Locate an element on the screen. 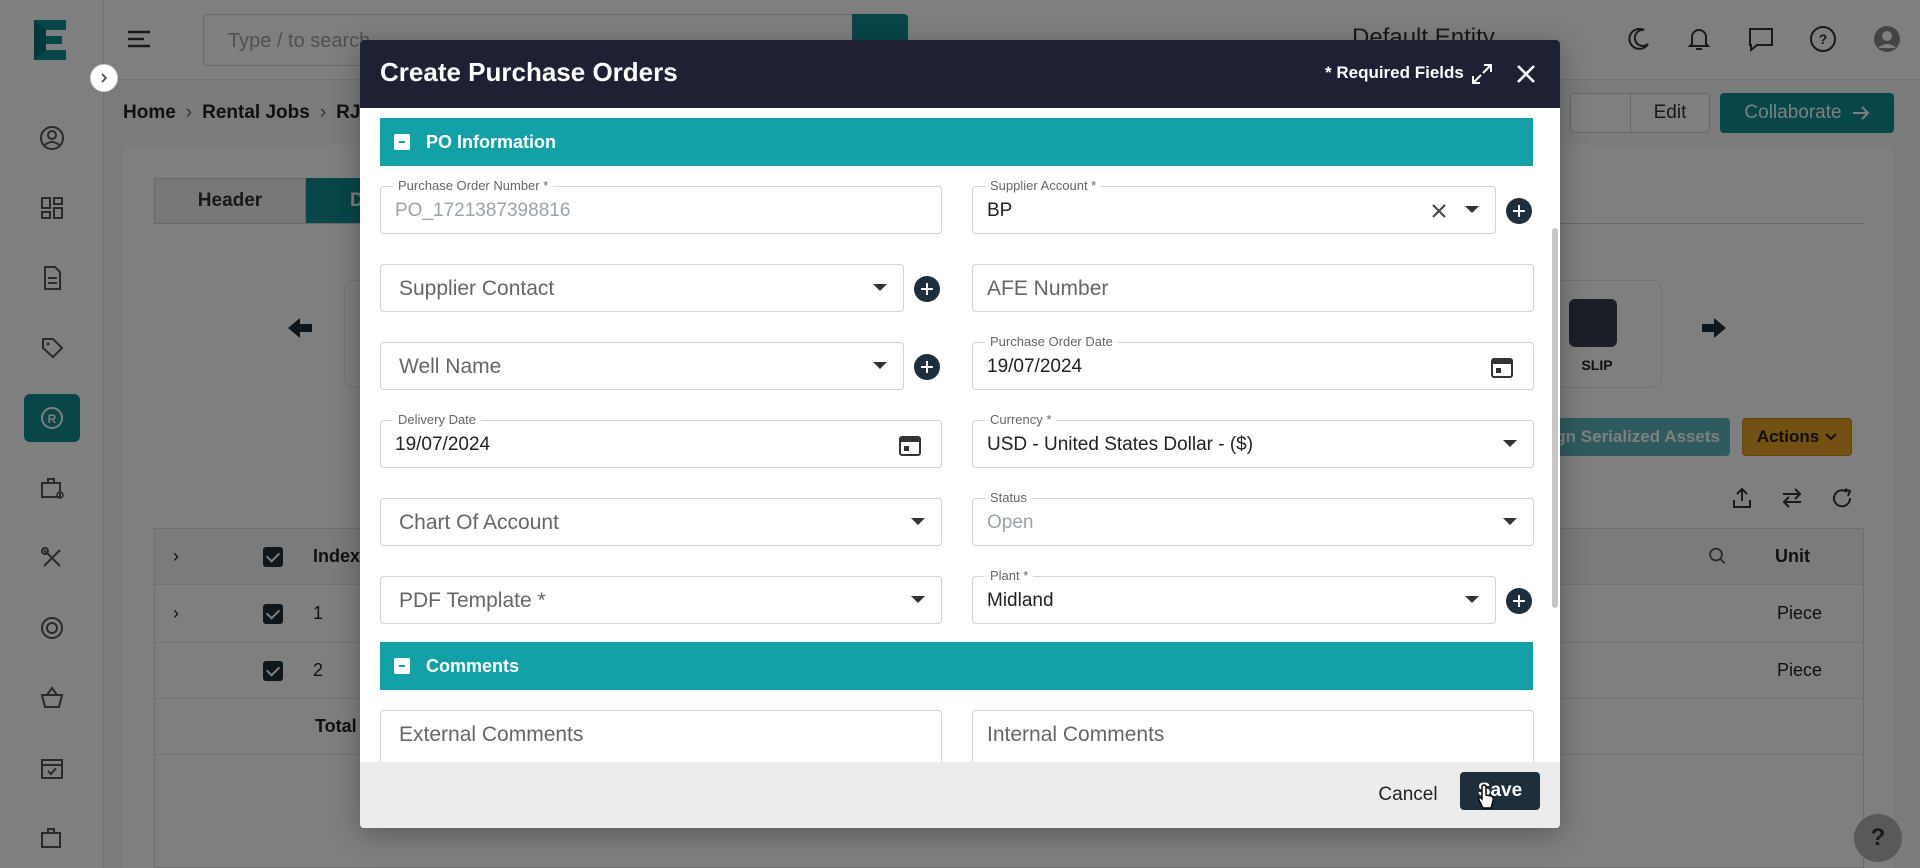 The width and height of the screenshot is (1920, 868). supplier-contact-select: Supplier Contact is located at coordinates (642, 288).